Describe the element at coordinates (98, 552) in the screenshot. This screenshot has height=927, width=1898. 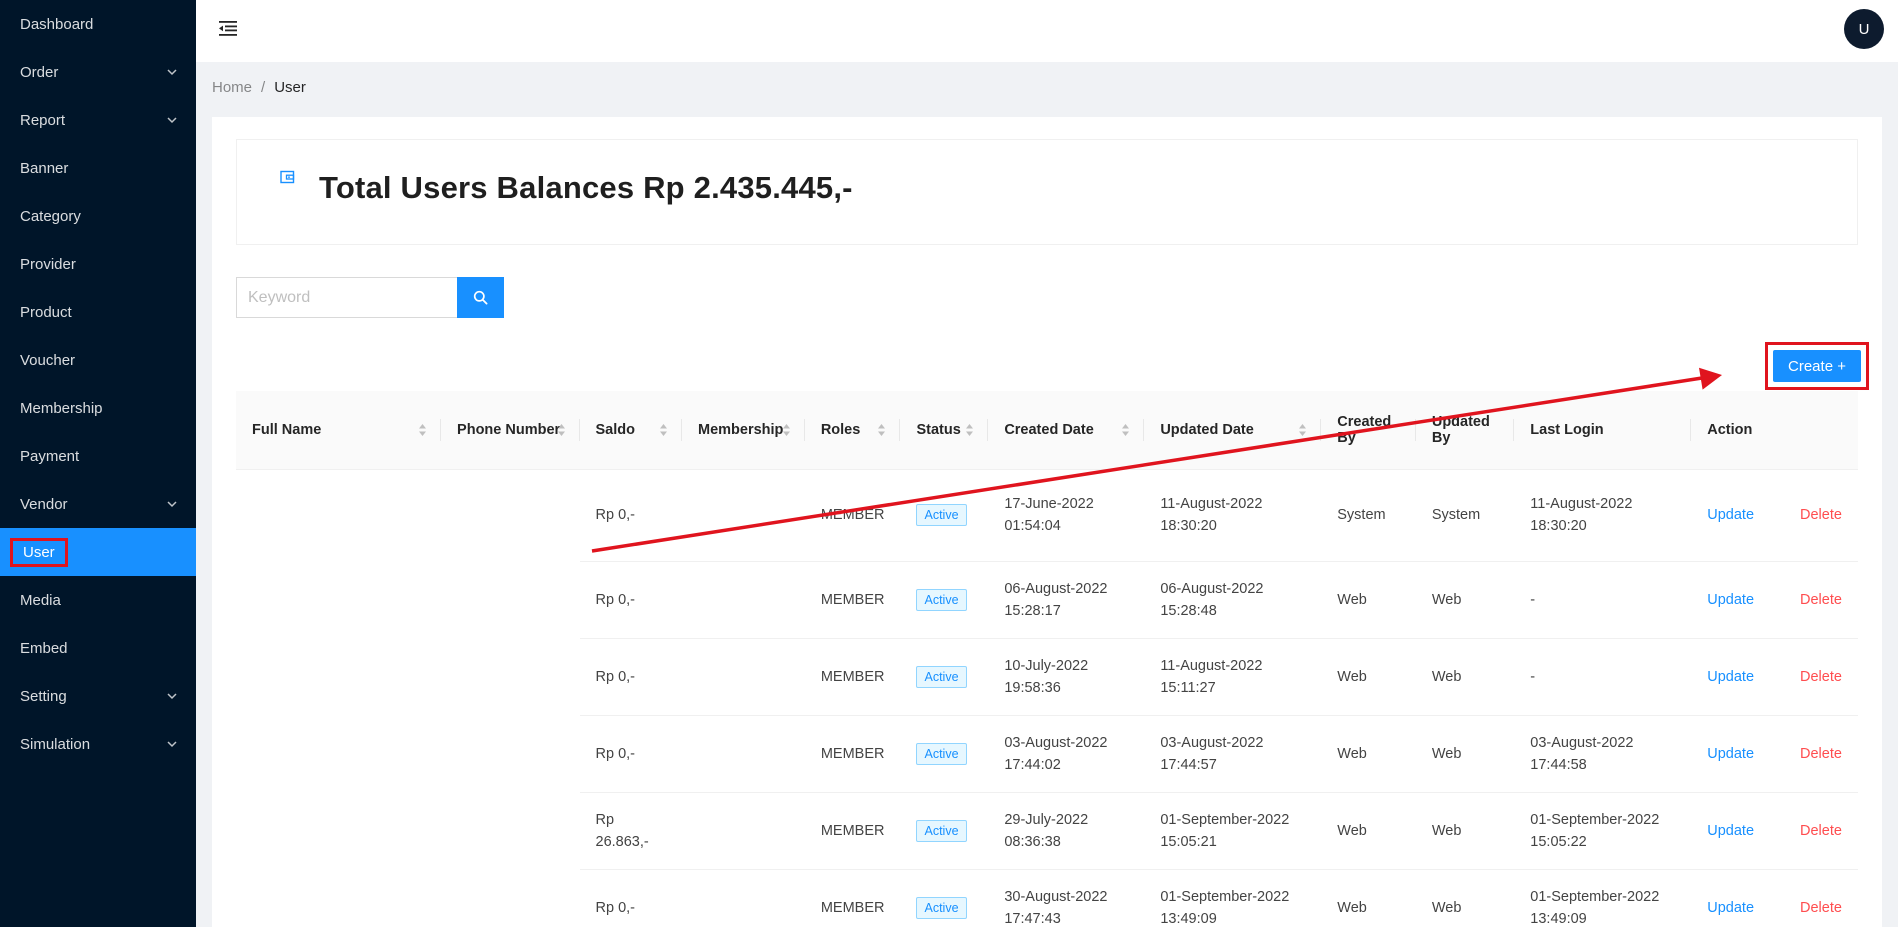
I see `sidebar-item-user: User` at that location.